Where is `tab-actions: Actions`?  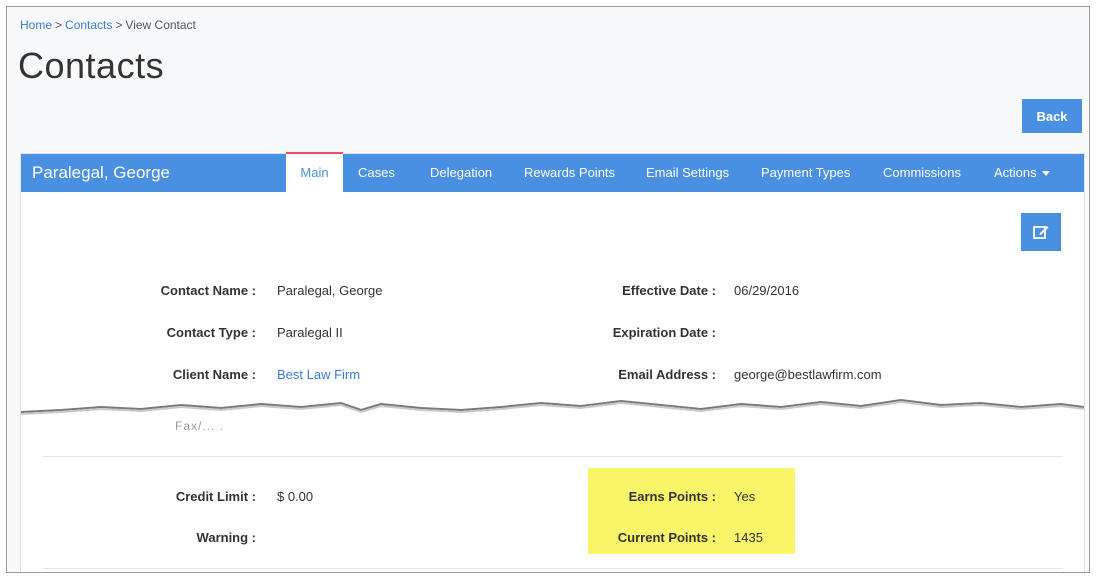
tab-actions: Actions is located at coordinates (1022, 173).